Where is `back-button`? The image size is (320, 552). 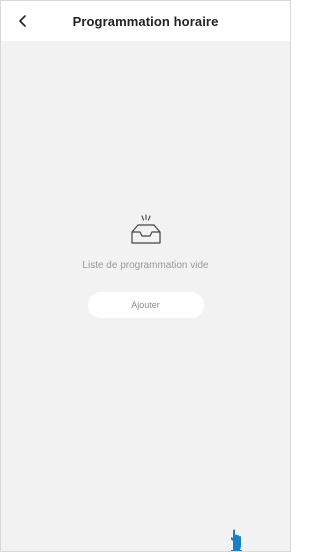
back-button is located at coordinates (23, 21).